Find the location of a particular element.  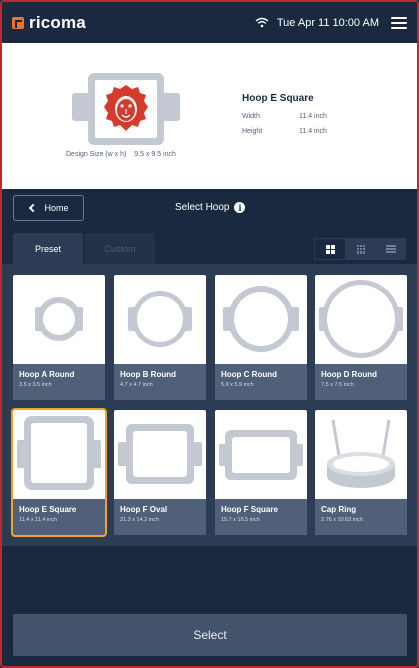

hoop-card-size: 2.76 x 10.63 inch is located at coordinates (342, 520).